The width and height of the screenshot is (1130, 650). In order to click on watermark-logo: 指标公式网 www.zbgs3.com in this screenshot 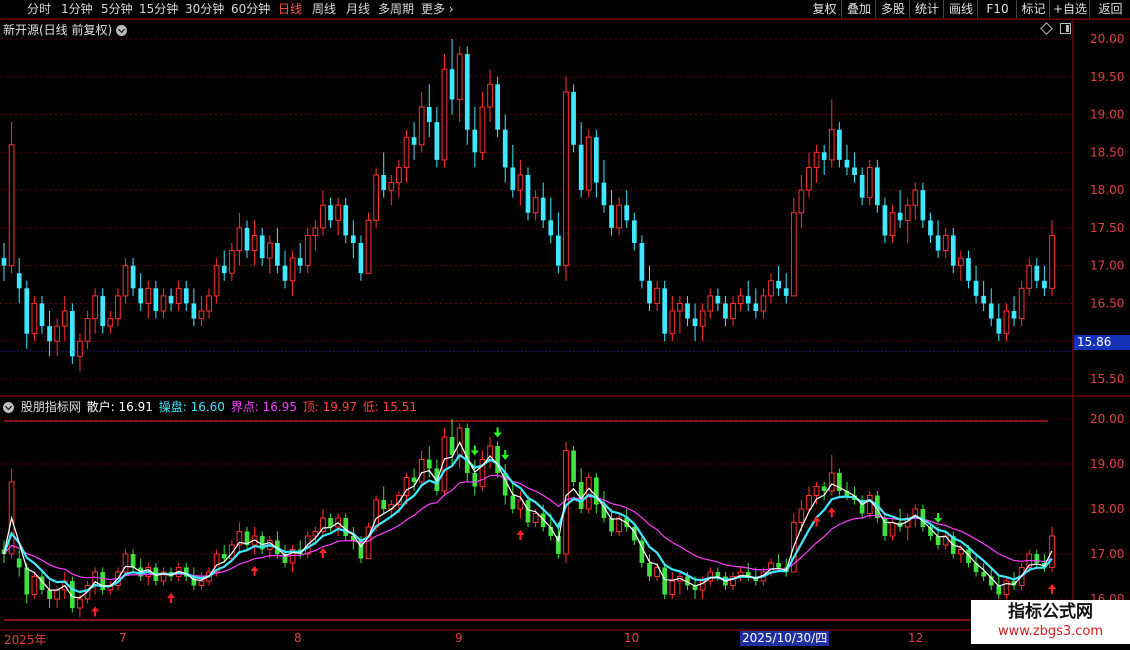, I will do `click(1050, 622)`.